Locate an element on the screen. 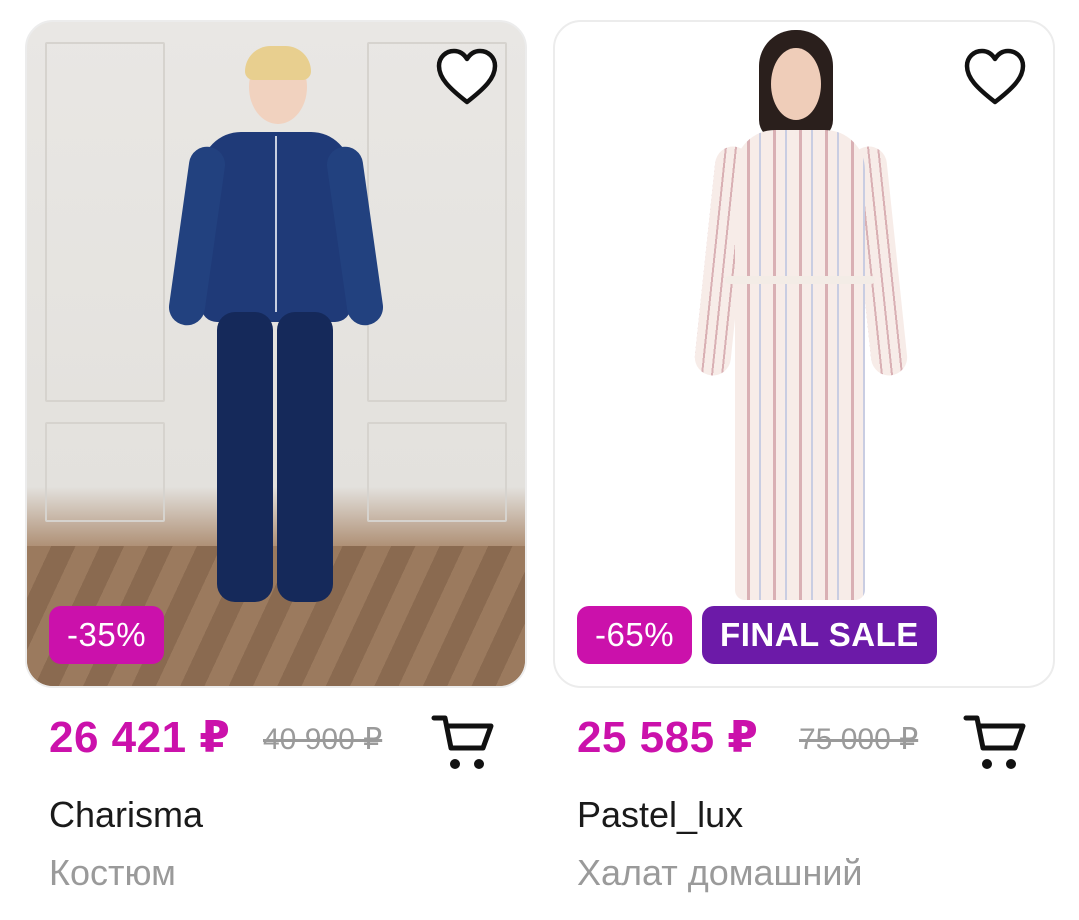 The image size is (1079, 920). product-name: Костюм is located at coordinates (112, 872).